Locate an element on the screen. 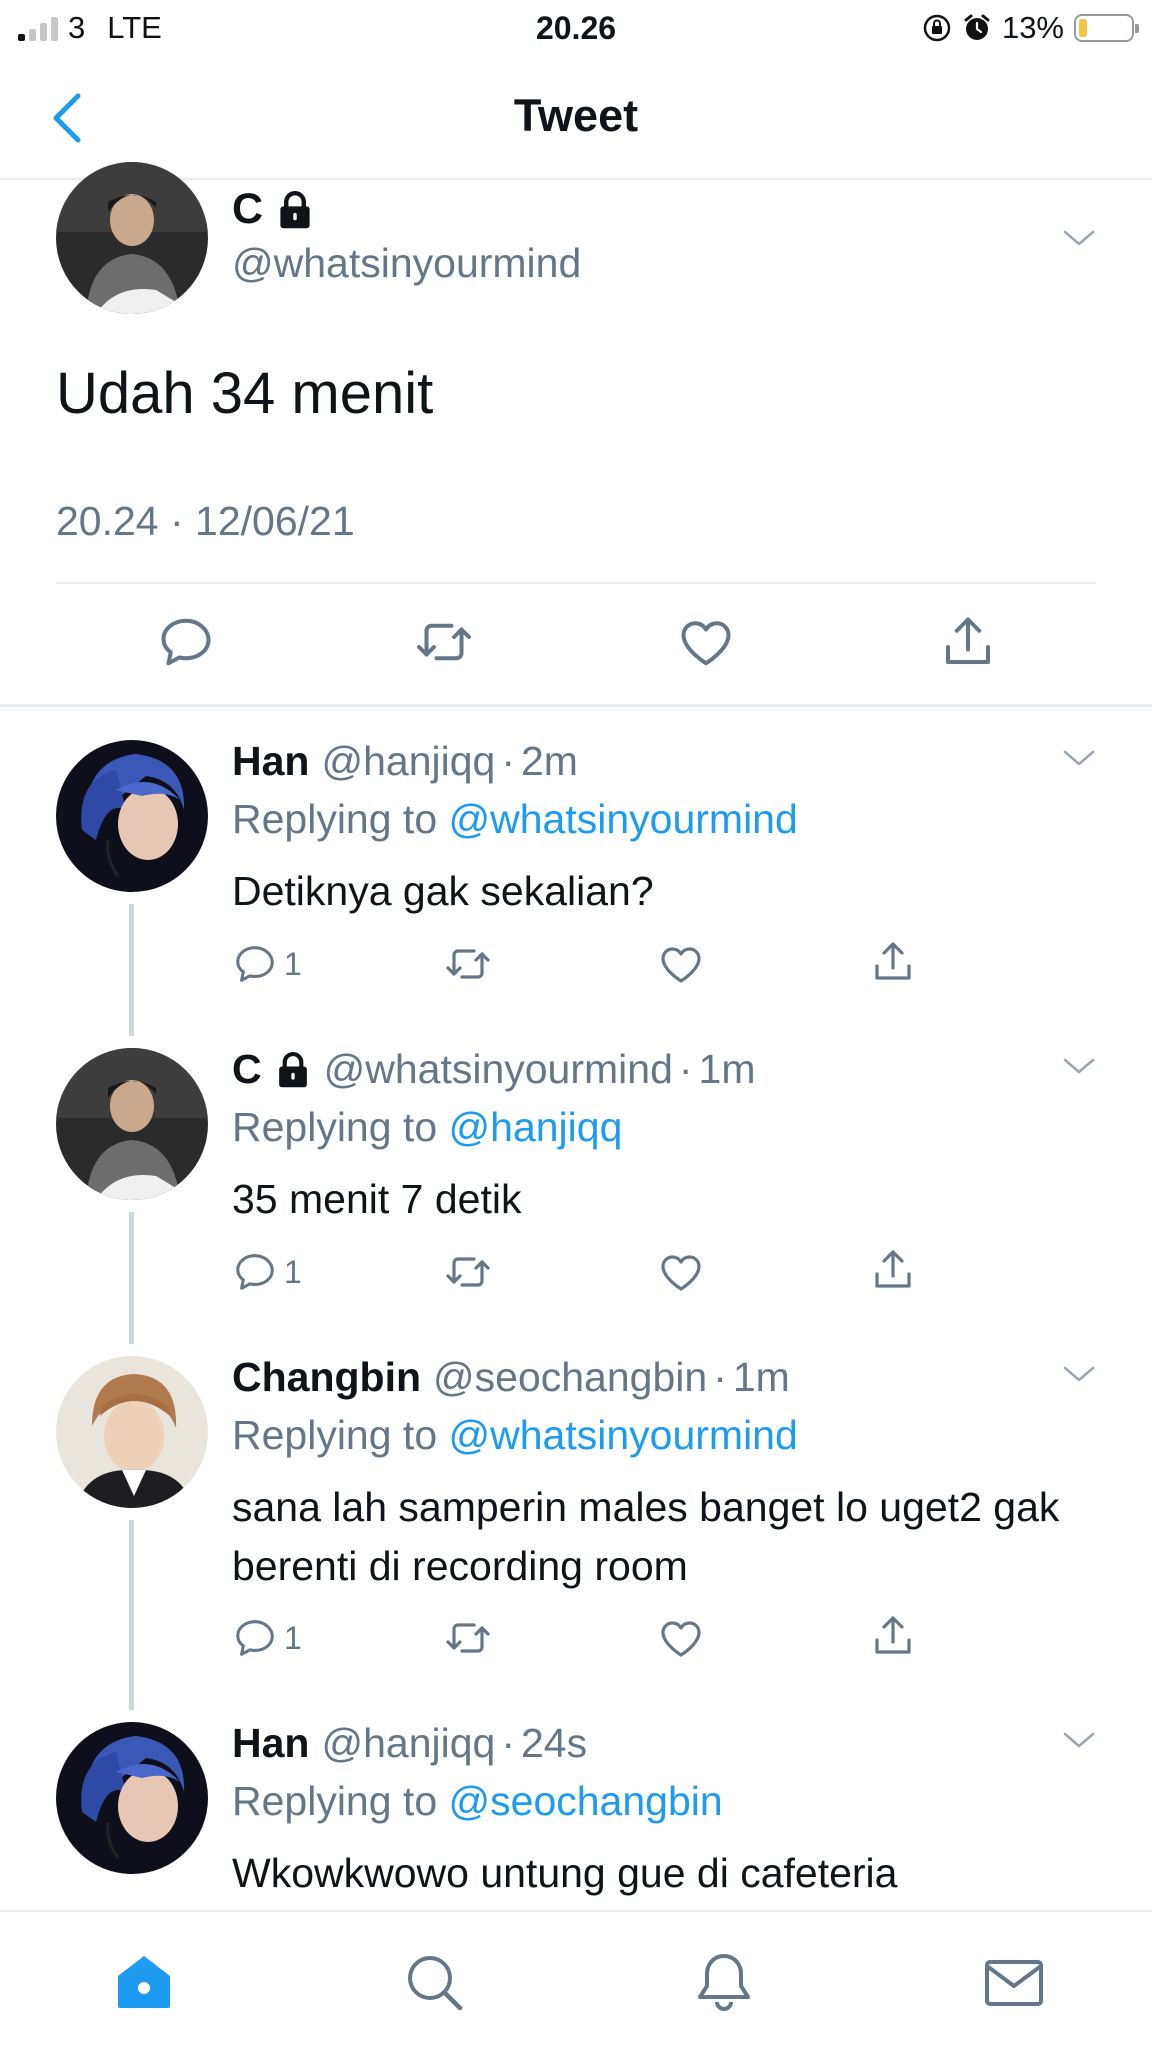 The height and width of the screenshot is (2050, 1152). author-handle: @seochangbin is located at coordinates (570, 1377).